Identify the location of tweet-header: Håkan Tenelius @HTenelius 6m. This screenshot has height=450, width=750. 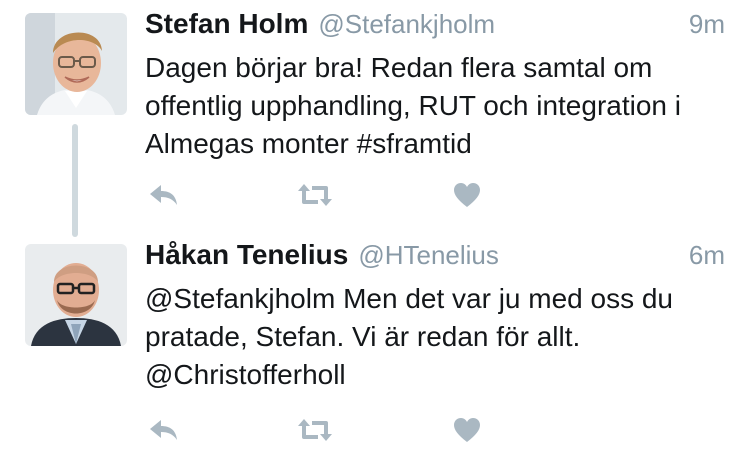
(435, 259).